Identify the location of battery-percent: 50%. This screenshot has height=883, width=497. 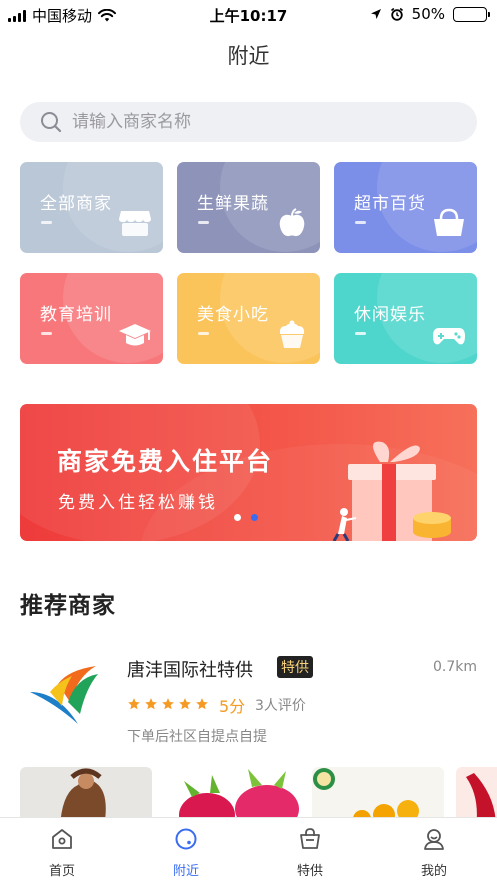
(428, 14).